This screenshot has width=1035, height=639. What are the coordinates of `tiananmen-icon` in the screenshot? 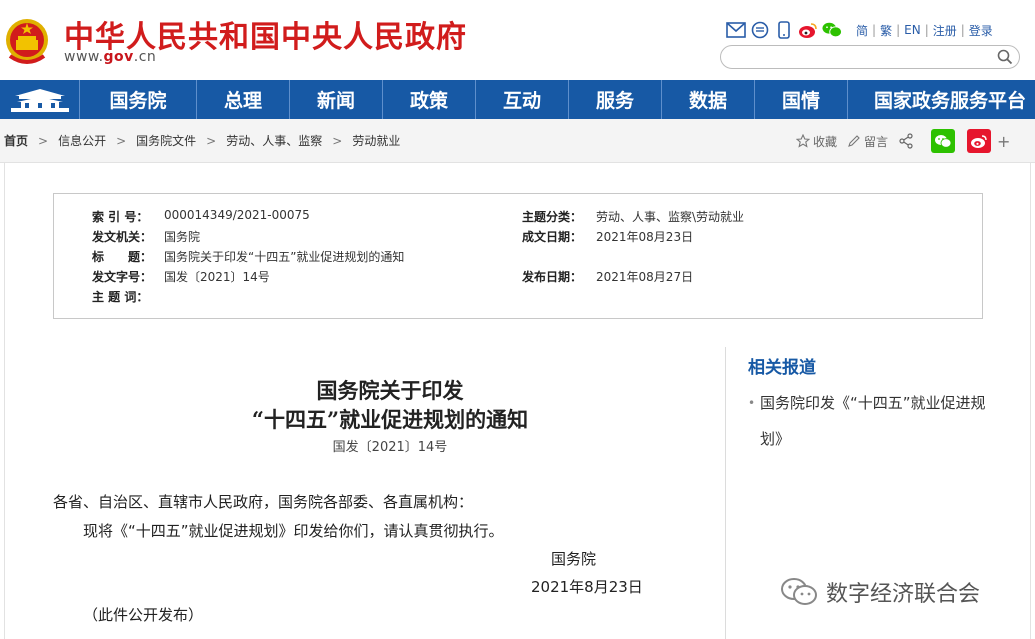 It's located at (40, 99).